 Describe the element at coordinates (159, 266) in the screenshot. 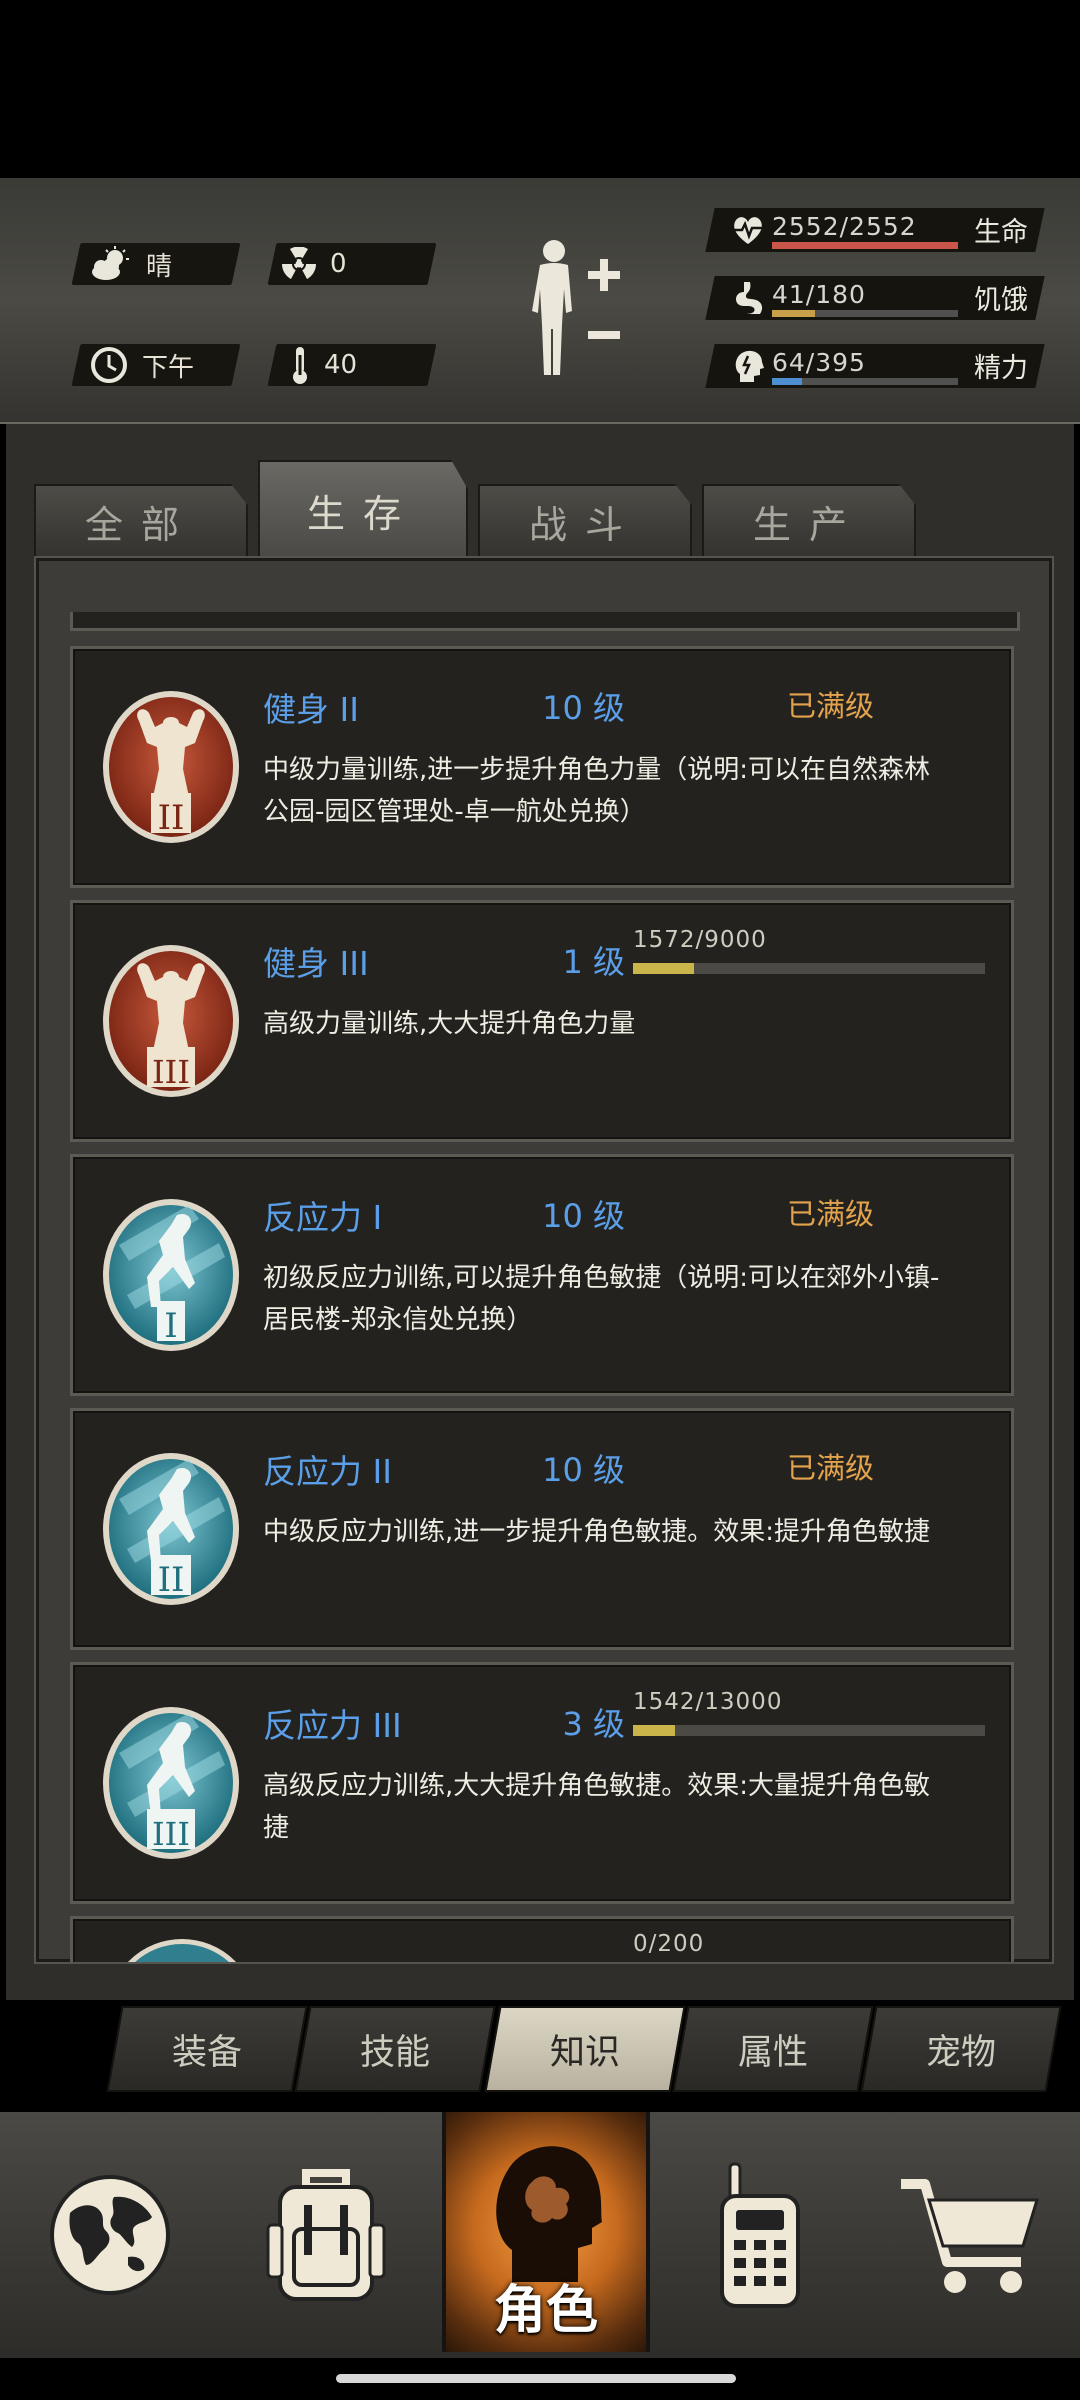

I see `weather-label: 晴` at that location.